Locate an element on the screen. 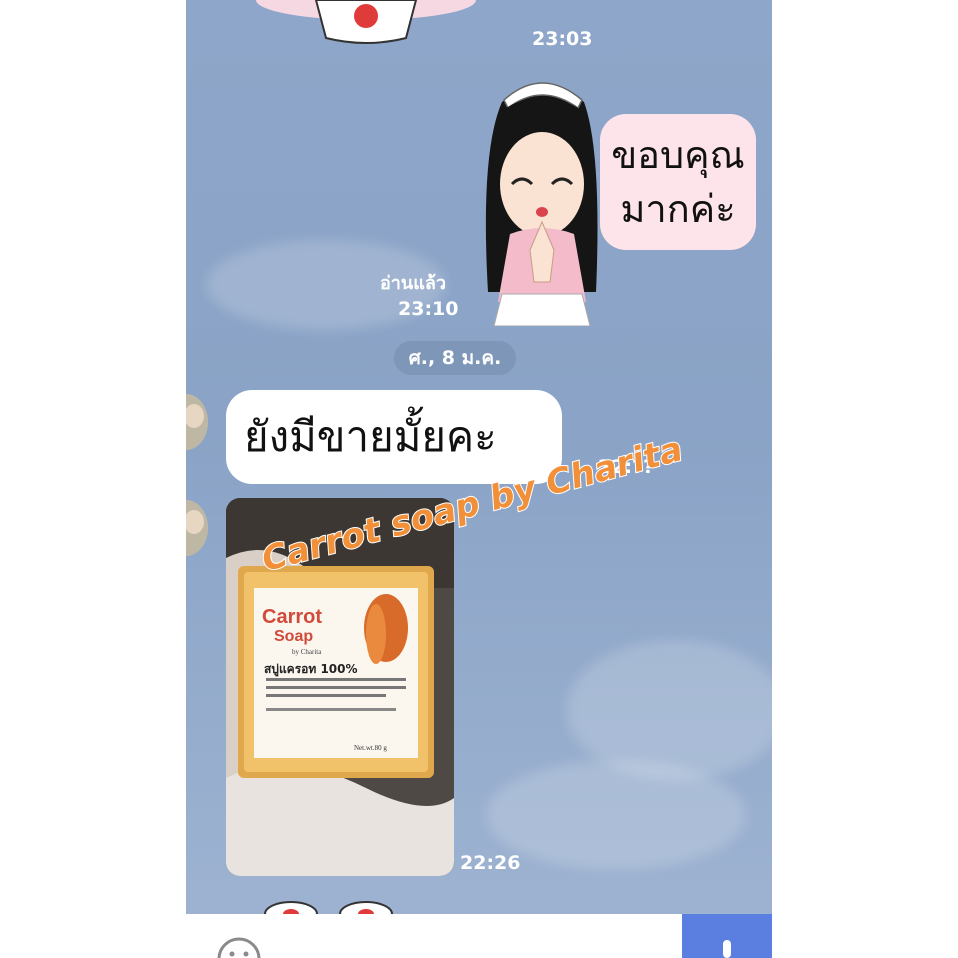 The image size is (958, 958). mic-icon is located at coordinates (727, 949).